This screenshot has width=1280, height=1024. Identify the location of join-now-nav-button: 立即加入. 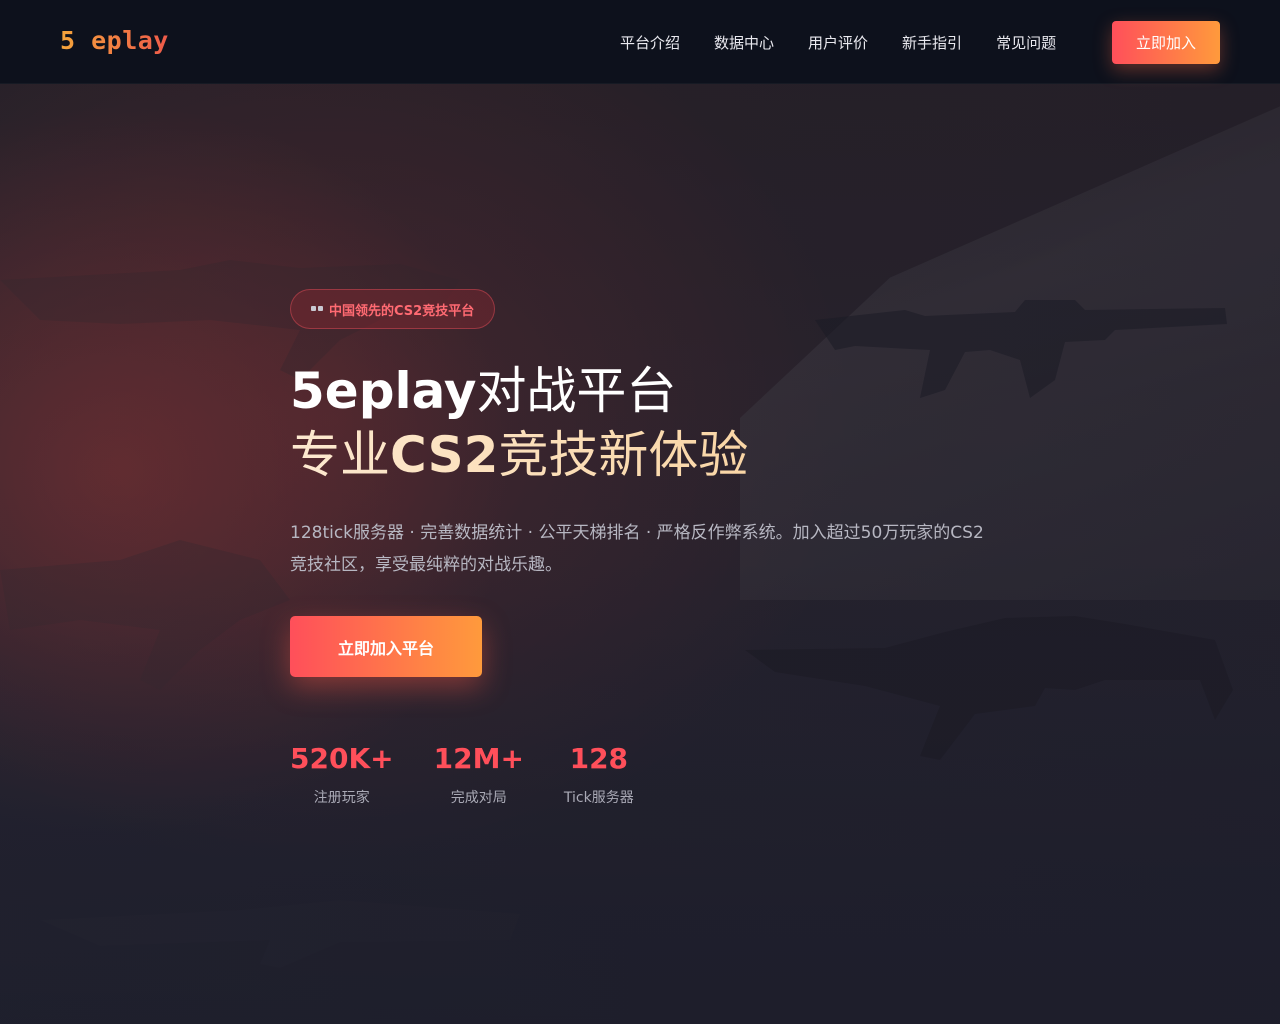
(1166, 42).